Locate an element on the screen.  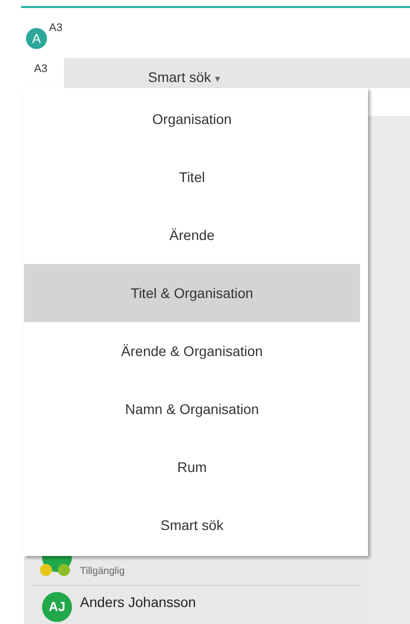
contact-name: Anders Johansson is located at coordinates (138, 602).